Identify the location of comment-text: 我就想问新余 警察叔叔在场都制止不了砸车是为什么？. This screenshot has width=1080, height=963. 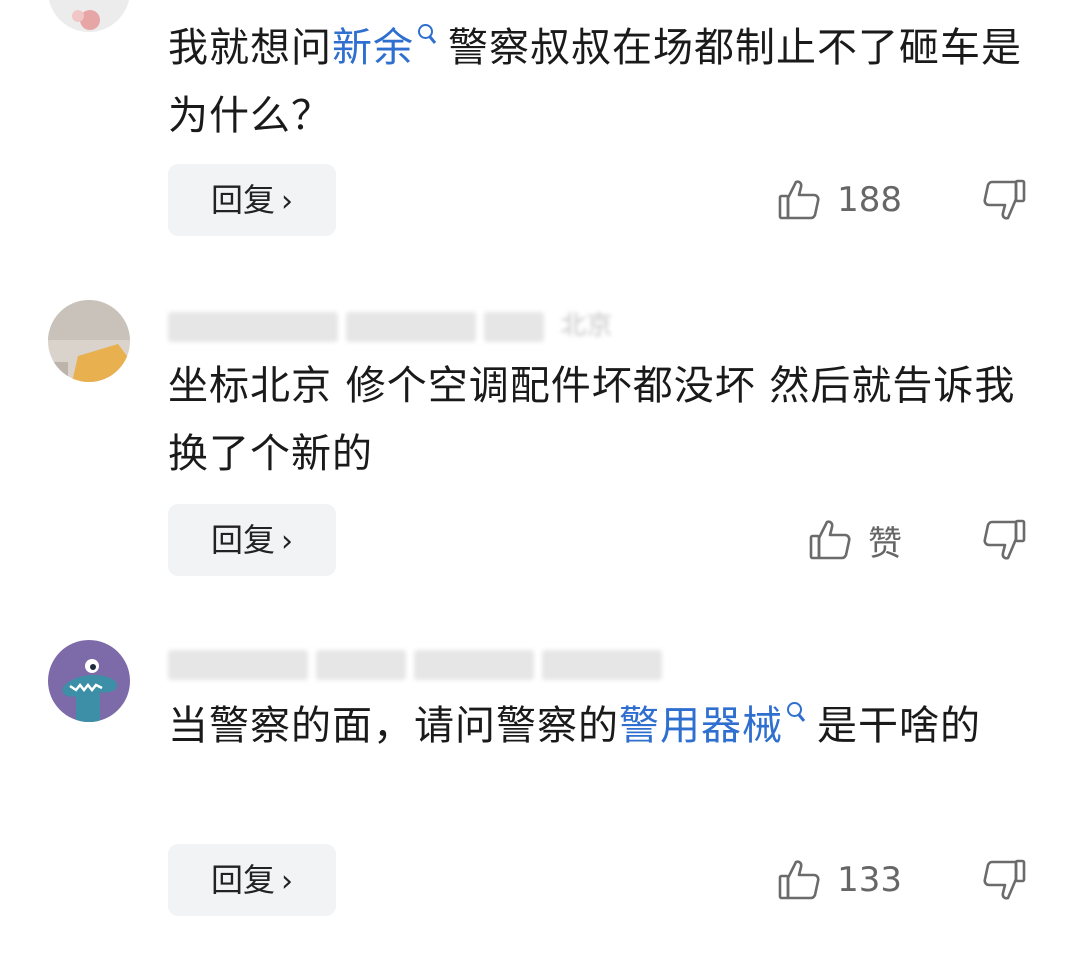
(603, 82).